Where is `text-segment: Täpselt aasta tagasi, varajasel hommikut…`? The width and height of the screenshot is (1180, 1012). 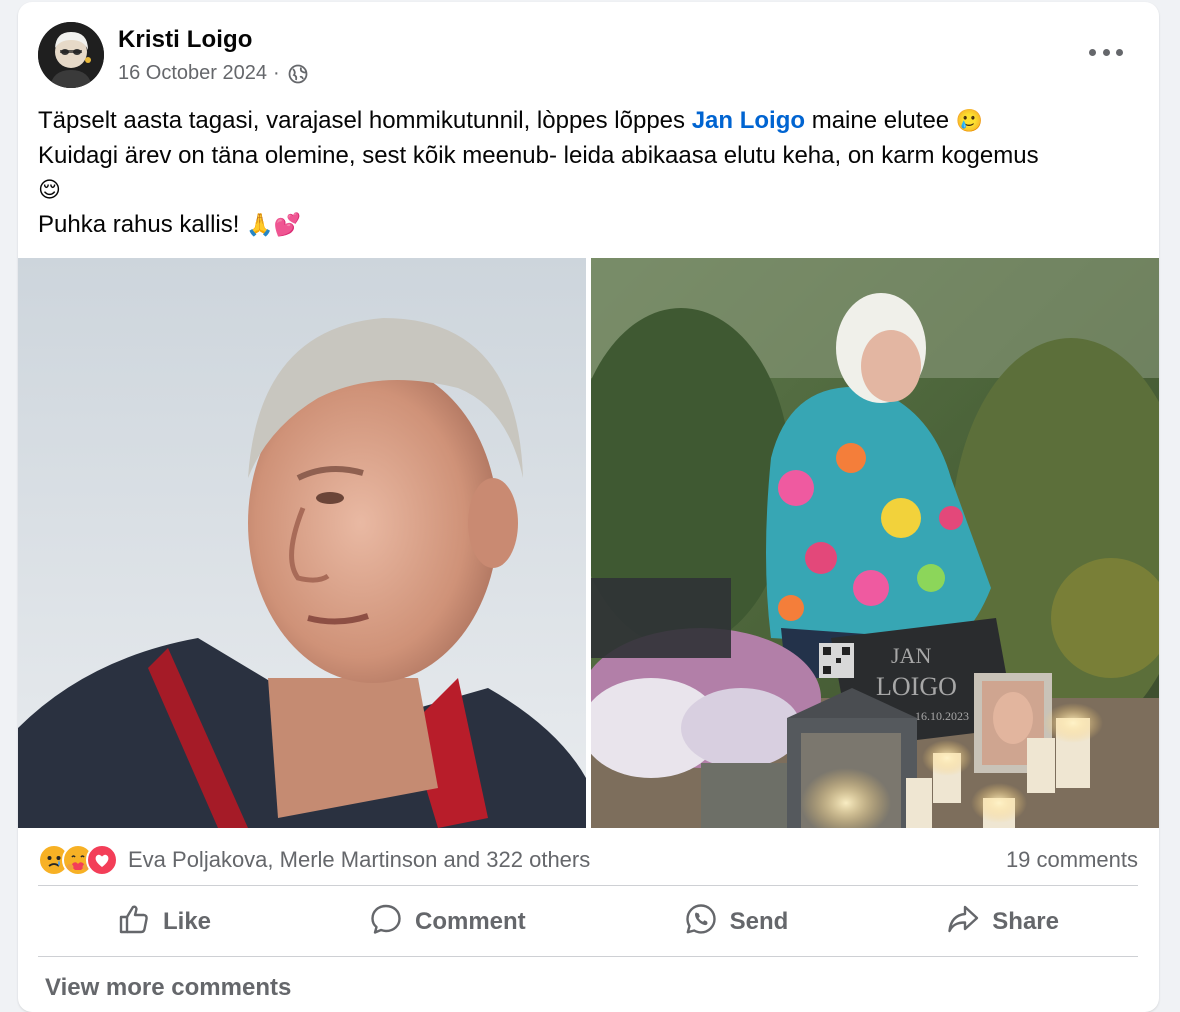 text-segment: Täpselt aasta tagasi, varajasel hommikut… is located at coordinates (365, 120).